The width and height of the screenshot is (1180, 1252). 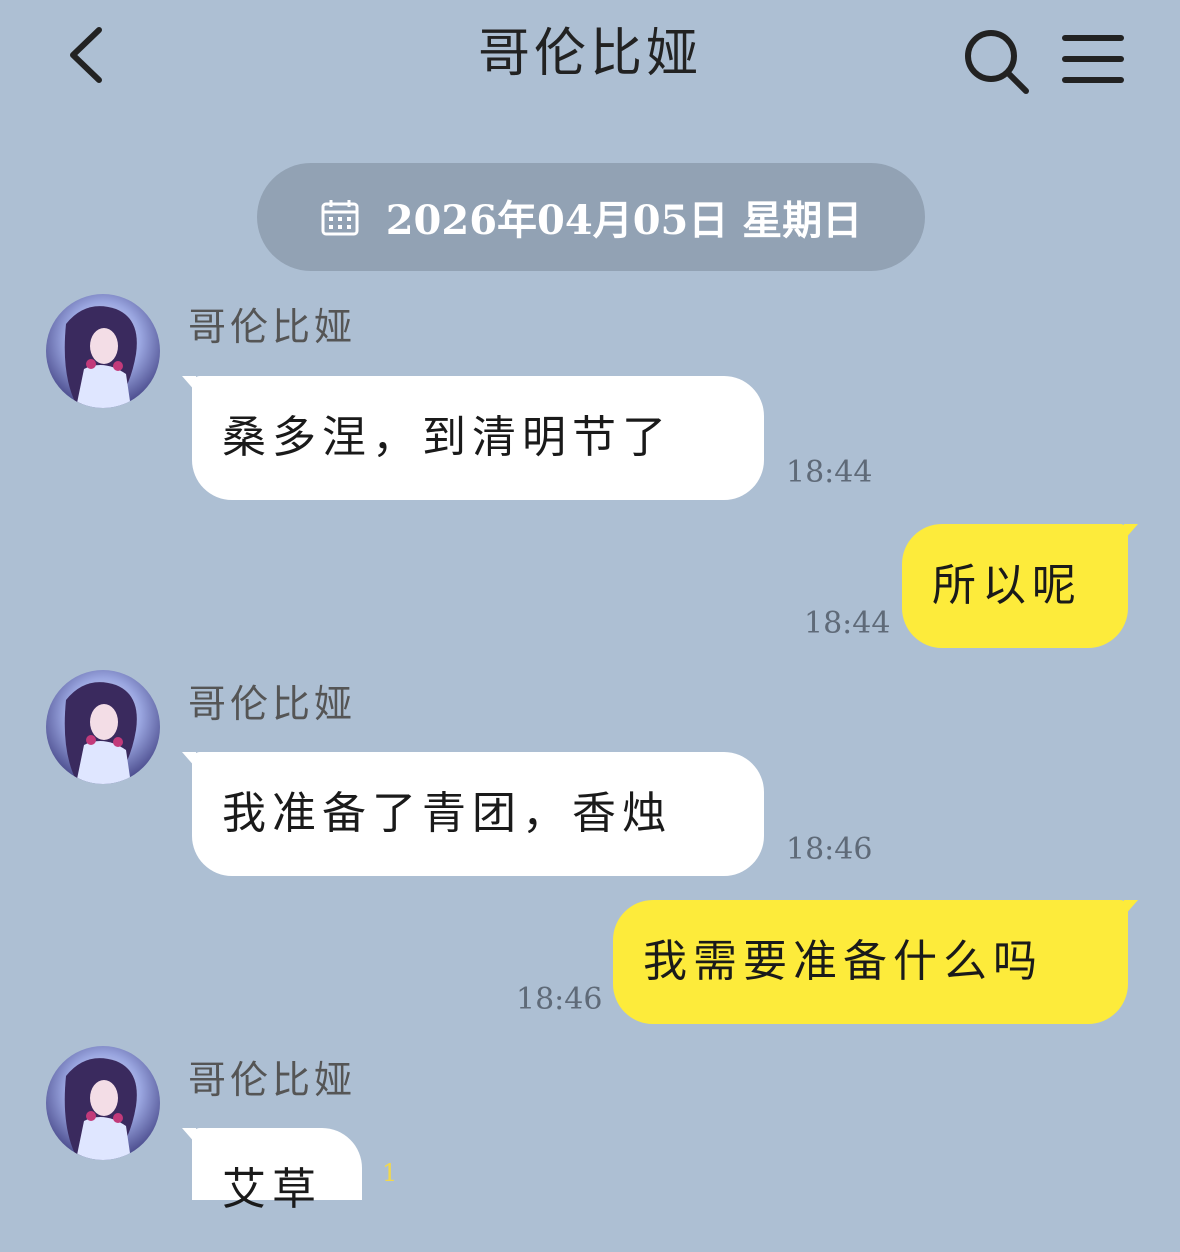 I want to click on search-icon, so click(x=997, y=62).